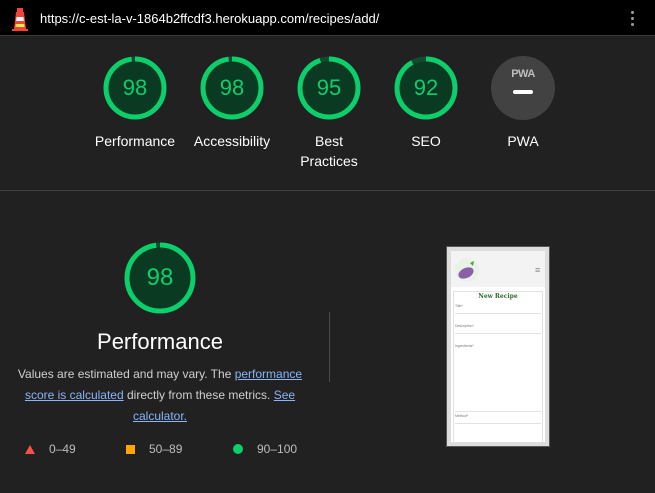  I want to click on gauge-accessibility: 98, so click(232, 88).